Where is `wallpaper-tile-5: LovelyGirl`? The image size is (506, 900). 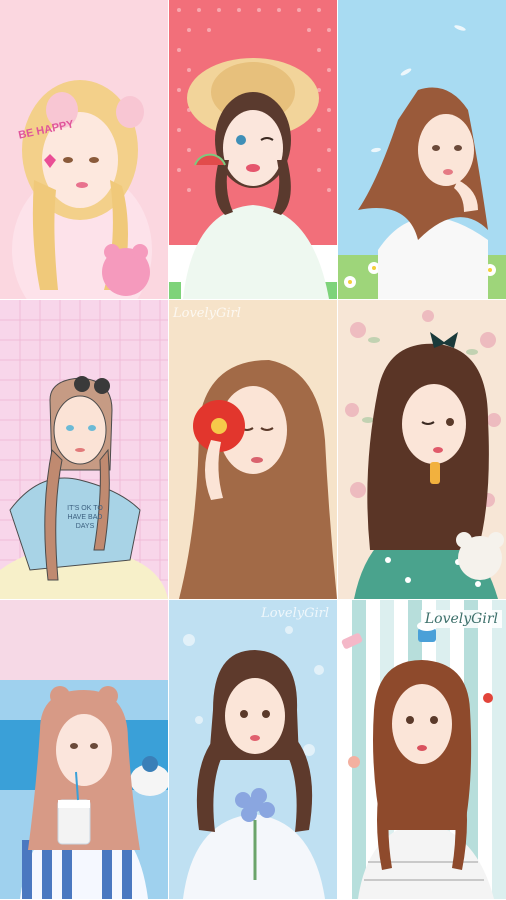 wallpaper-tile-5: LovelyGirl is located at coordinates (253, 449).